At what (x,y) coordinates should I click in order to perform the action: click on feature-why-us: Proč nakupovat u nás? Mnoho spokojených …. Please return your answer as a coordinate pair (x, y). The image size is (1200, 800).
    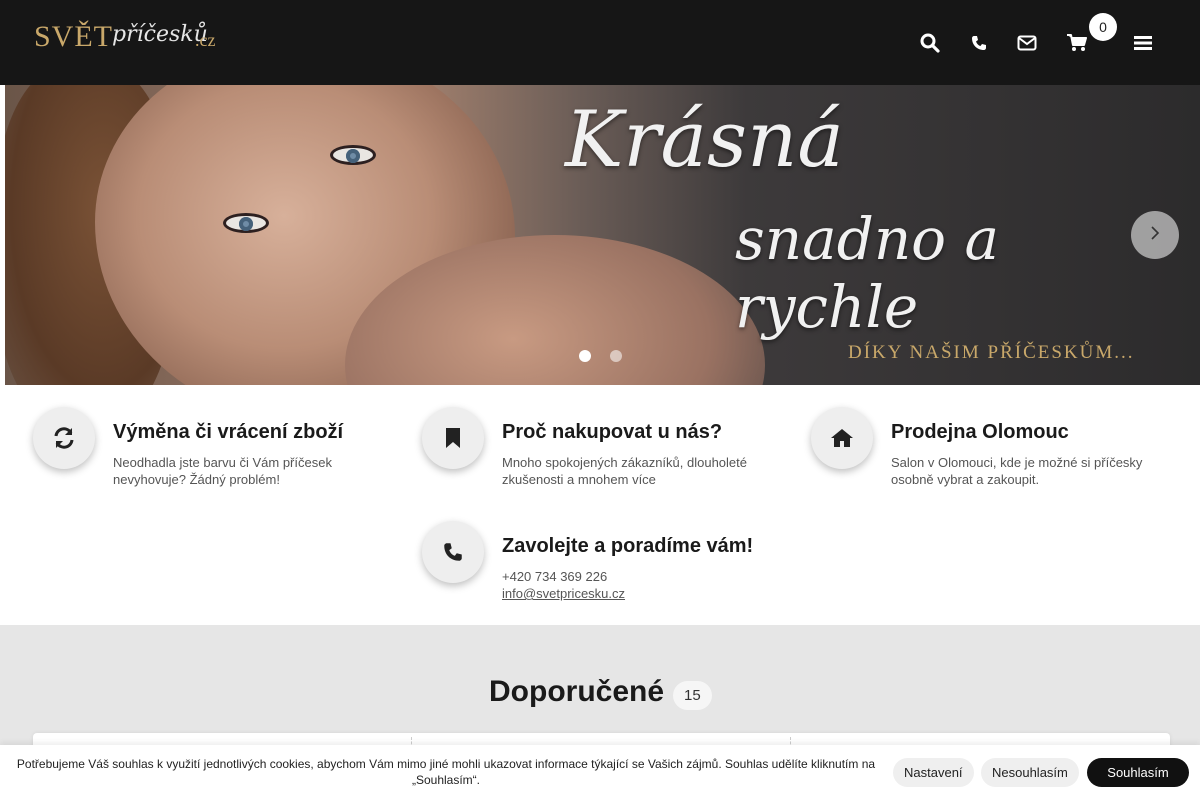
    Looking at the image, I should click on (607, 452).